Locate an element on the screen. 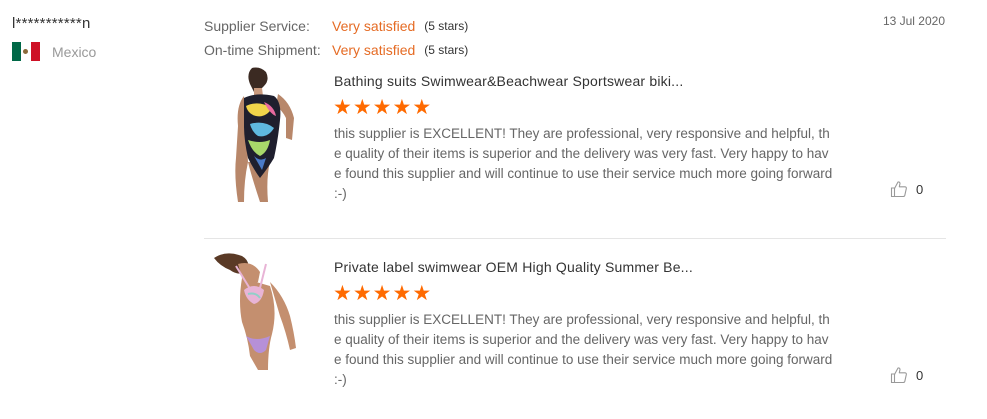 Image resolution: width=987 pixels, height=419 pixels. review-divider is located at coordinates (575, 238).